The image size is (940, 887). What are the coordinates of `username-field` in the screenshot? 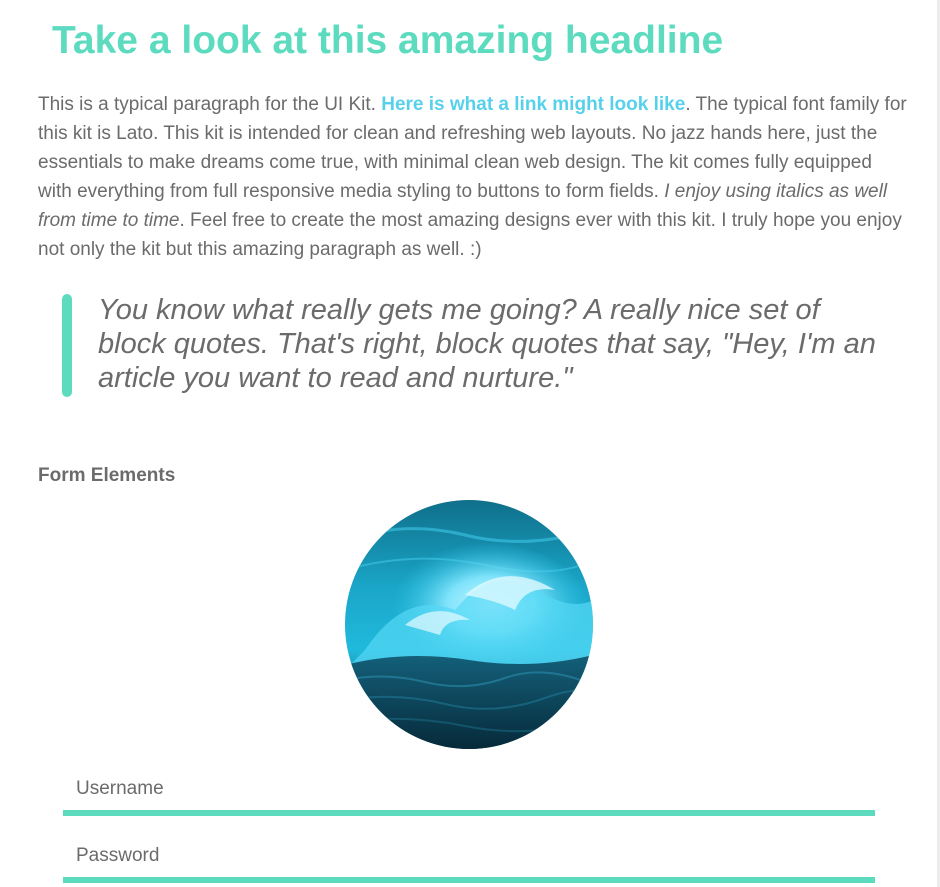 It's located at (469, 792).